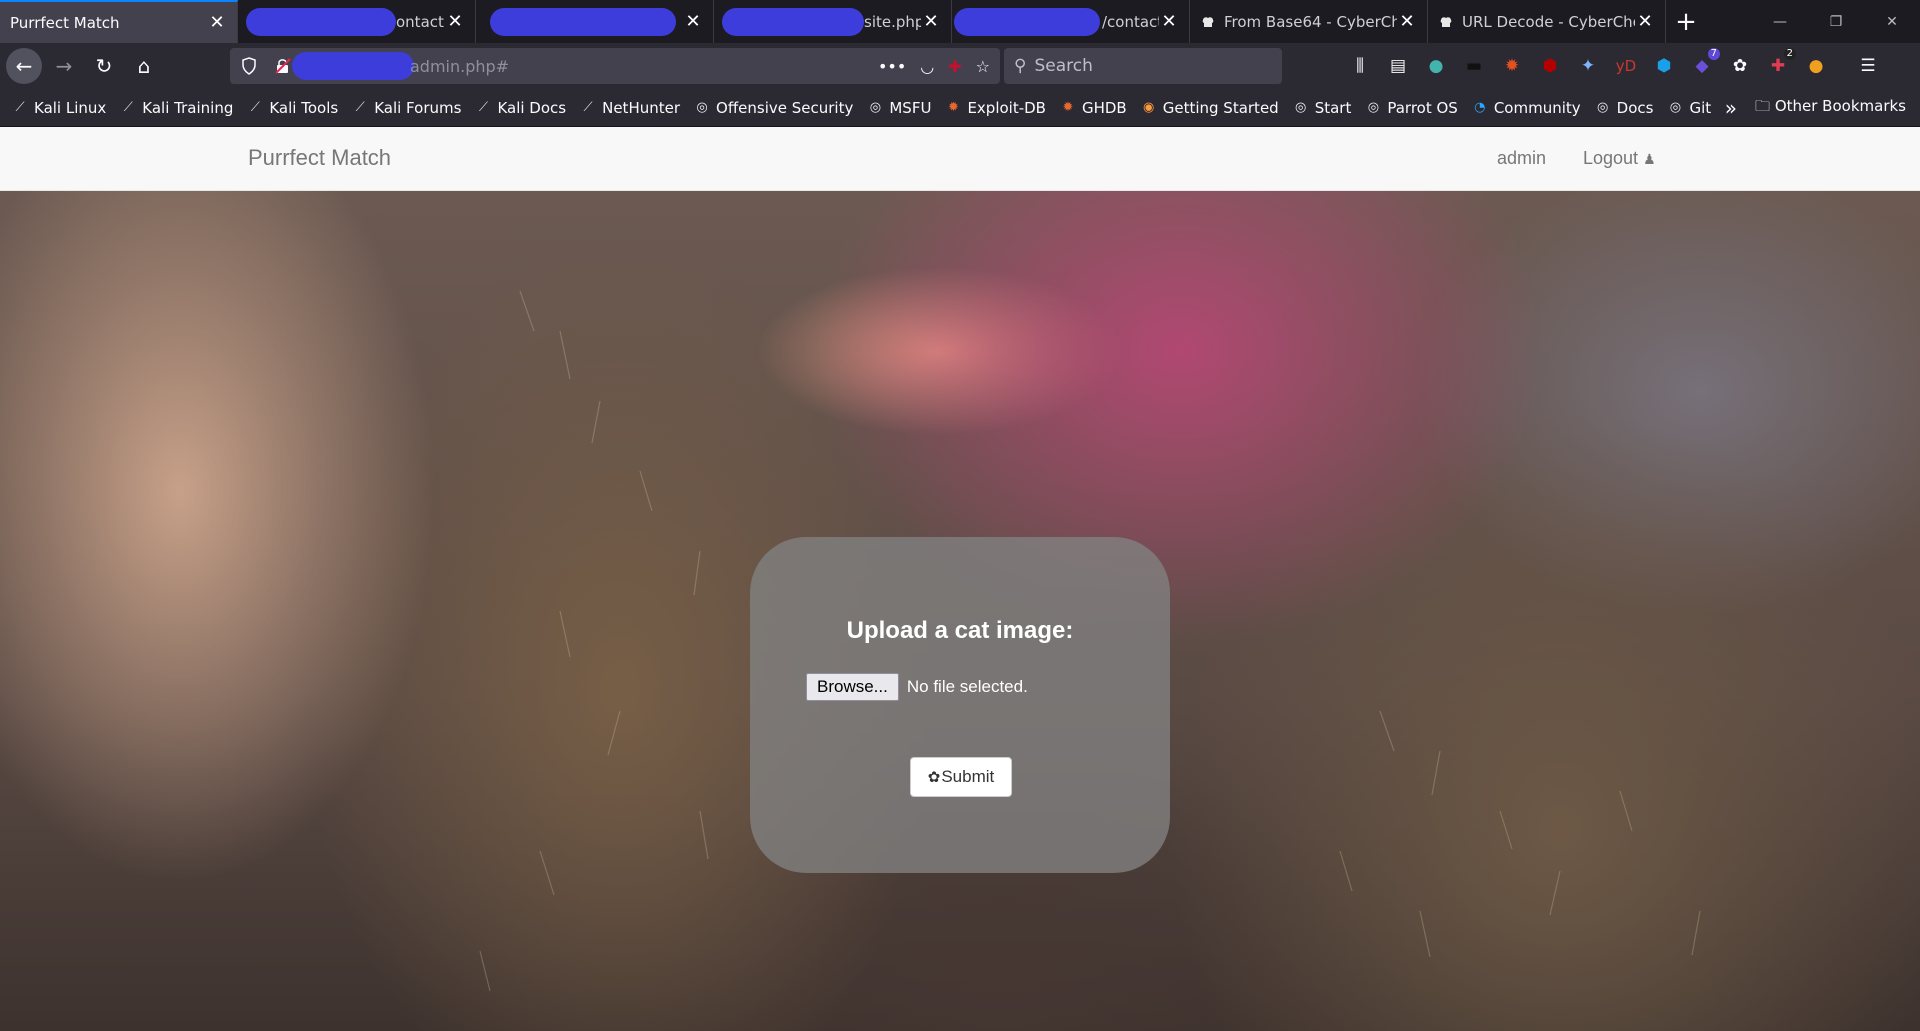  I want to click on exploitdb-icon: ✹, so click(1068, 107).